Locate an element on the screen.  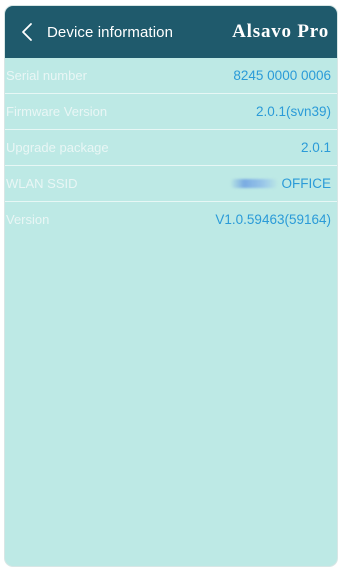
list-item-version: Version V1.0.59463(59164) is located at coordinates (171, 219).